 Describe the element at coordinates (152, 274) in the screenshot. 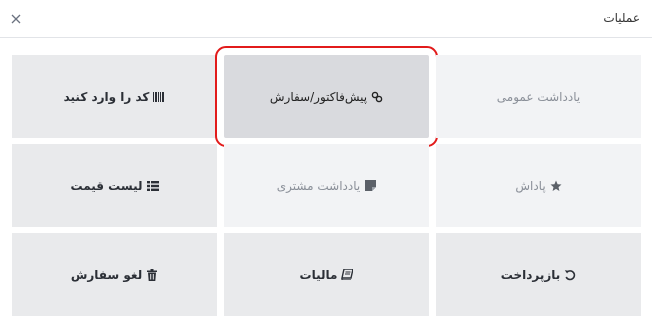

I see `trash-icon` at that location.